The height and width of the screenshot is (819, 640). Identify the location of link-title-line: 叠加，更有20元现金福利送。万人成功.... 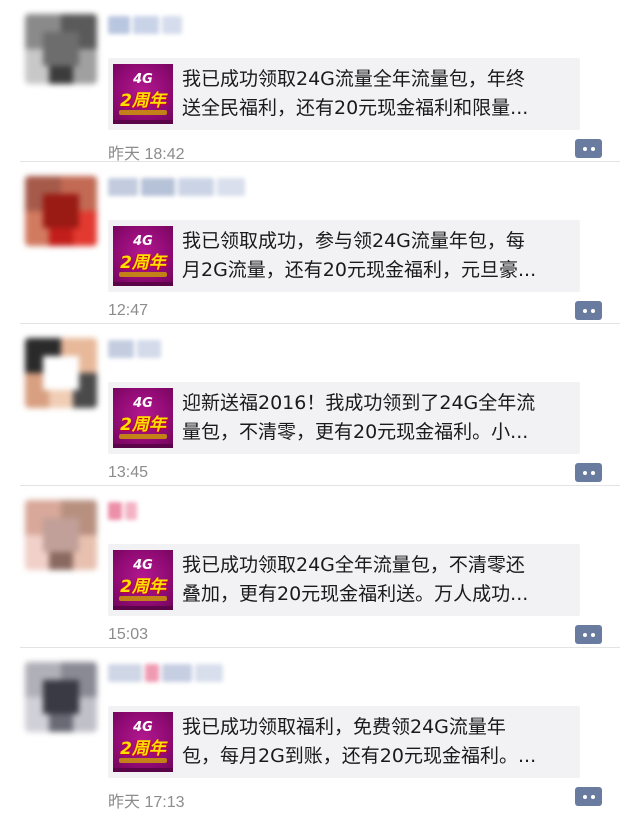
(355, 594).